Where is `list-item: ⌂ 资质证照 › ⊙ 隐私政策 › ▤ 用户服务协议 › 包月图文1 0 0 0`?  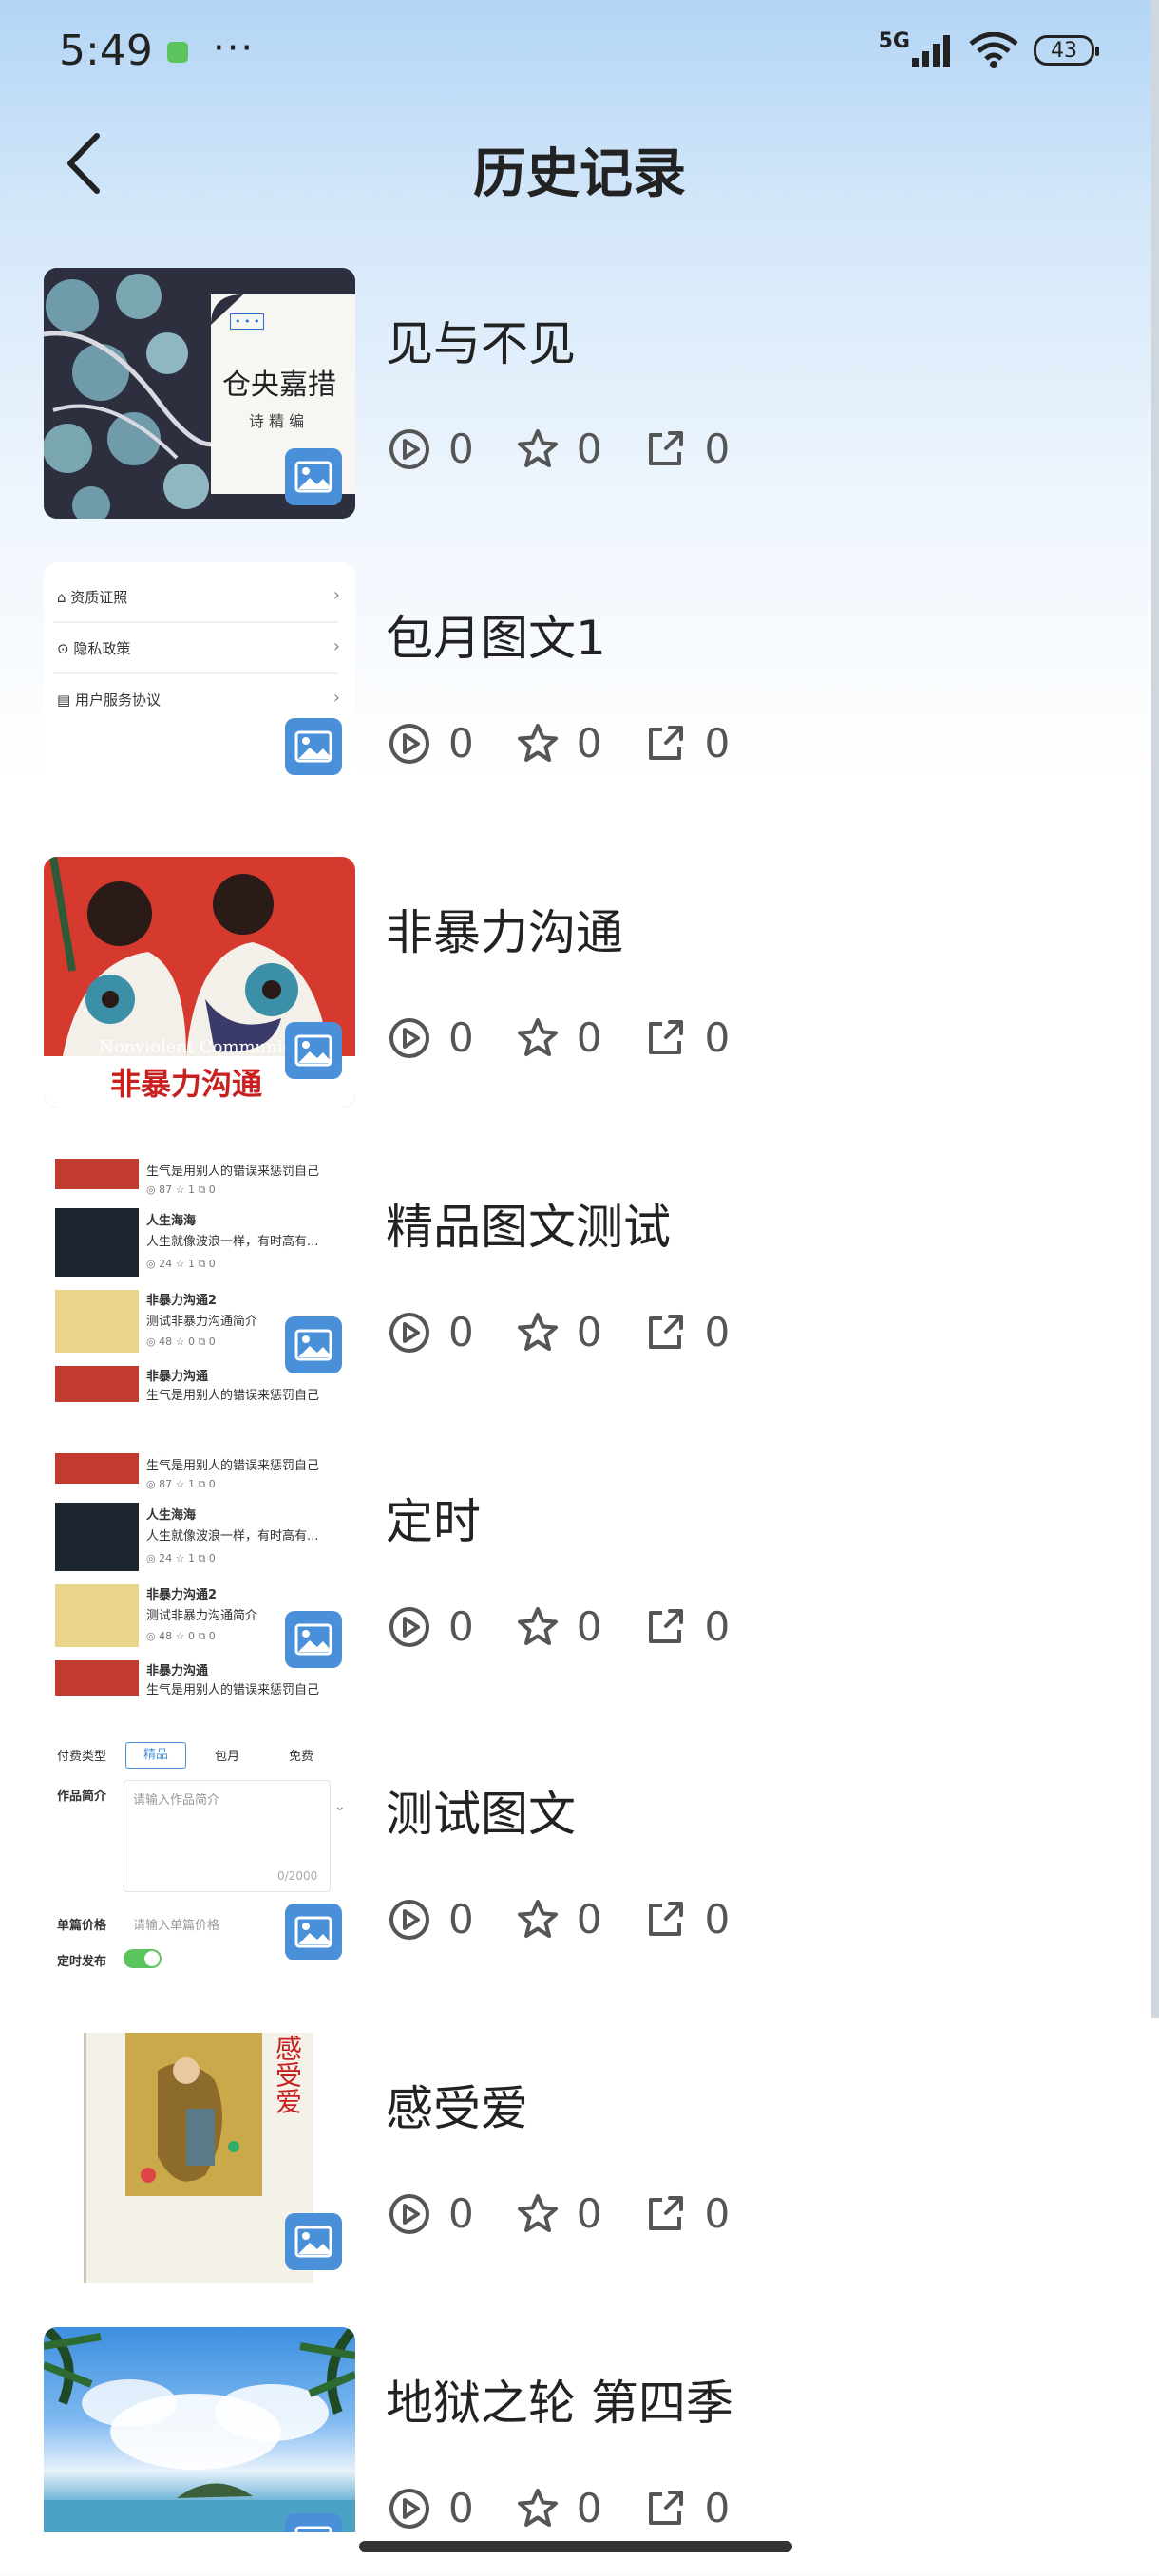 list-item: ⌂ 资质证照 › ⊙ 隐私政策 › ▤ 用户服务协议 › 包月图文1 0 0 0 is located at coordinates (580, 688).